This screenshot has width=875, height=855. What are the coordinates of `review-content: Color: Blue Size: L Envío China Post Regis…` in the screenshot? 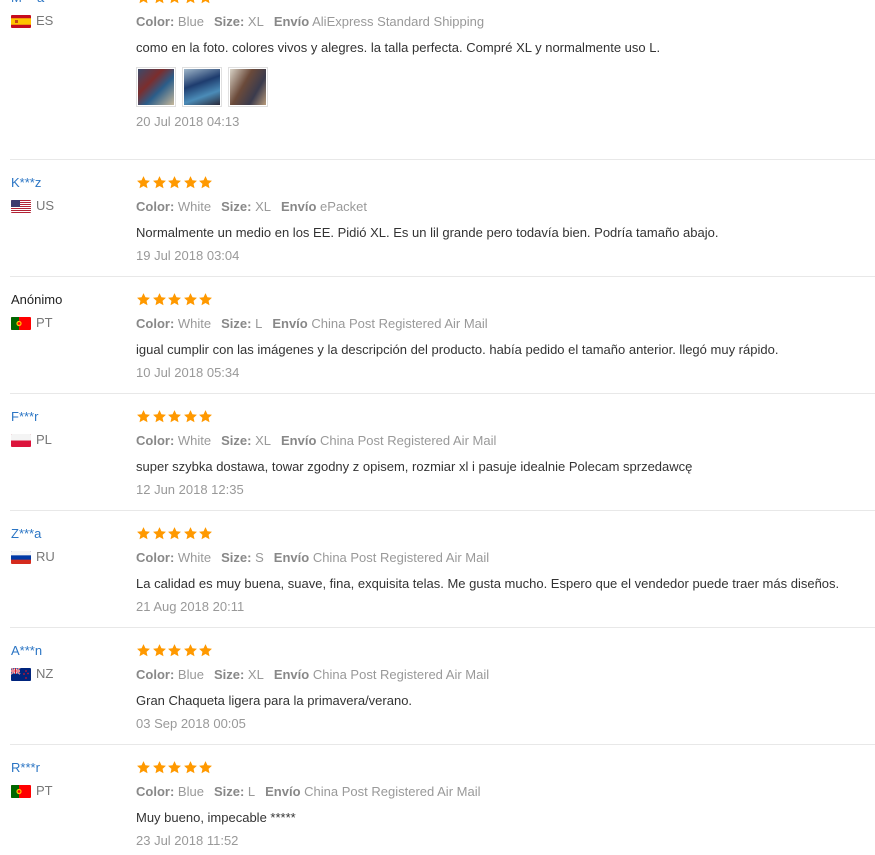 It's located at (505, 804).